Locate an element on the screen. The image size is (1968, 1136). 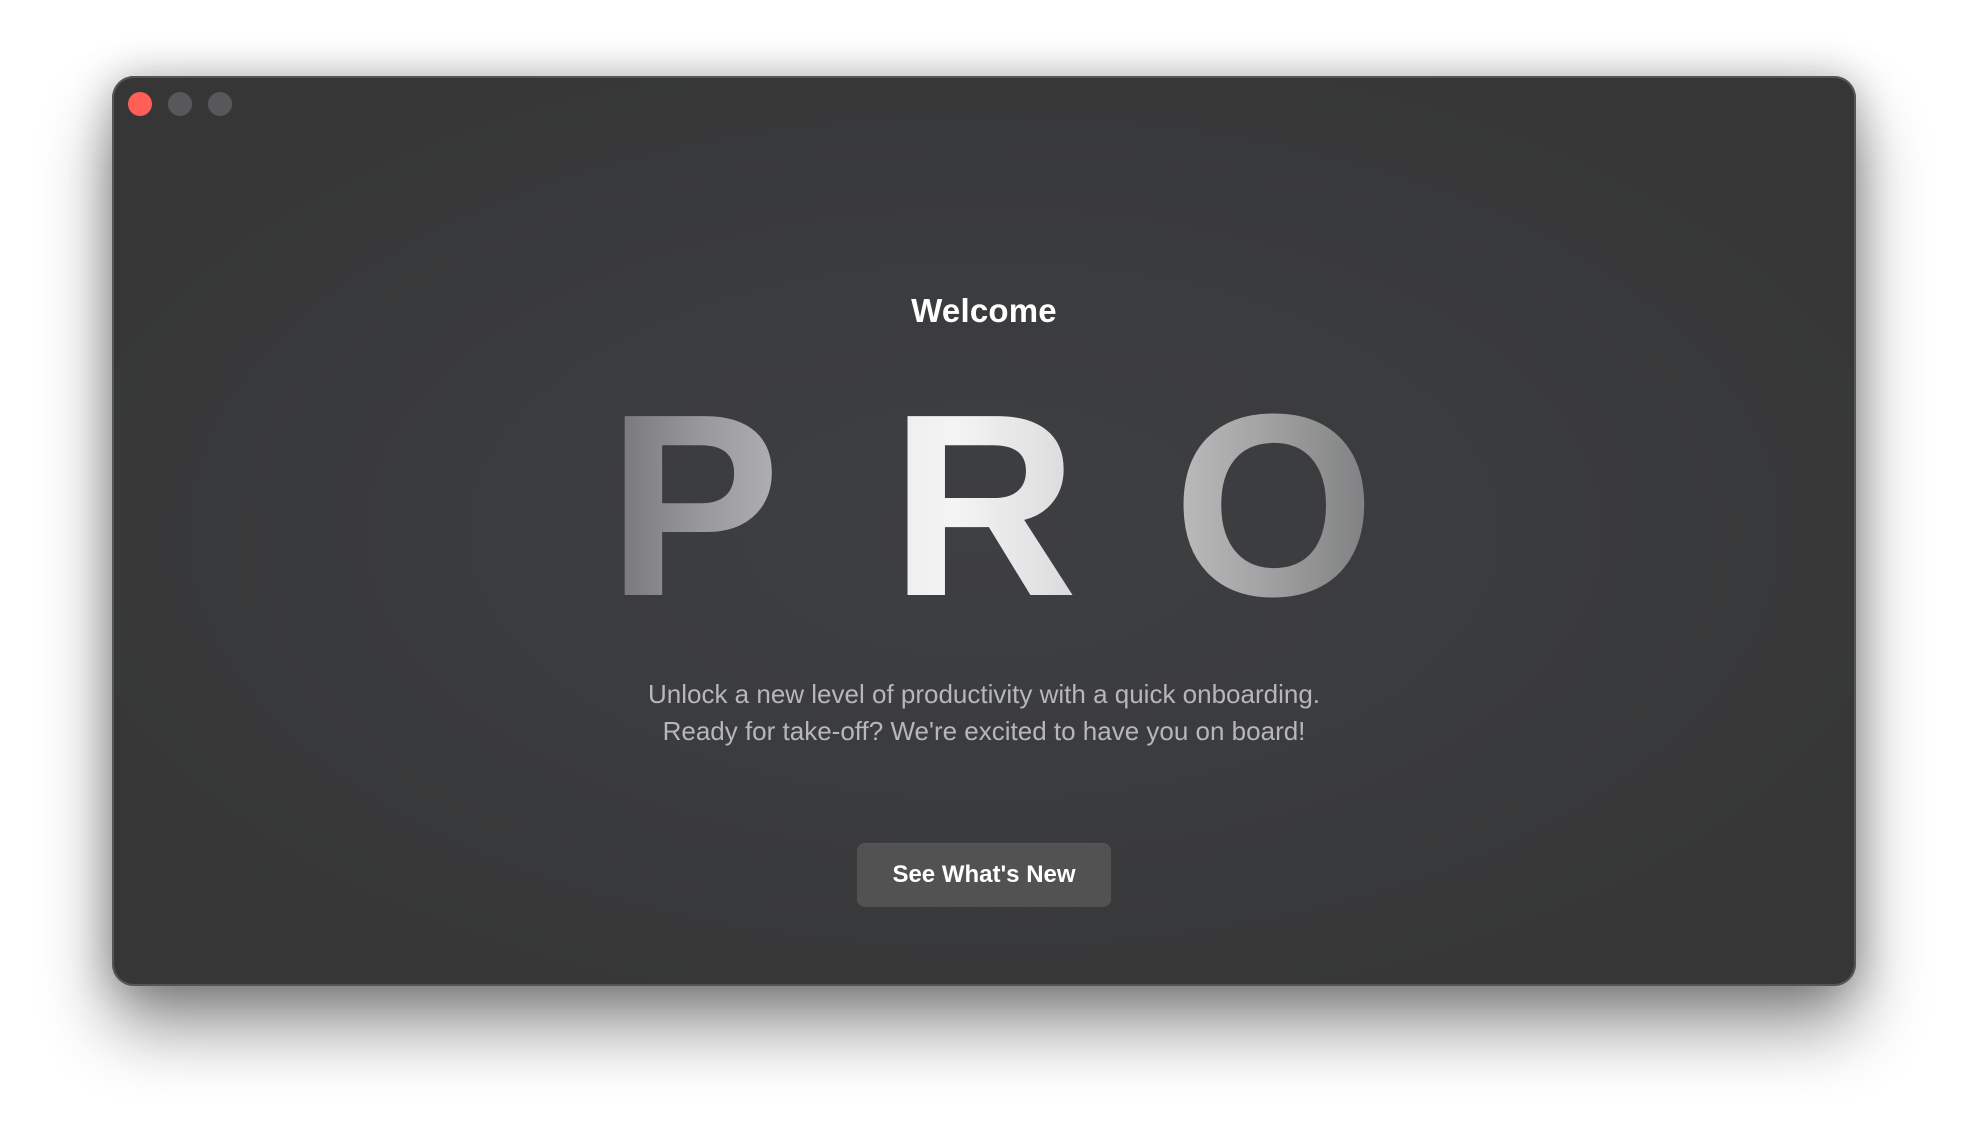
hero-letter-r: R is located at coordinates (984, 506).